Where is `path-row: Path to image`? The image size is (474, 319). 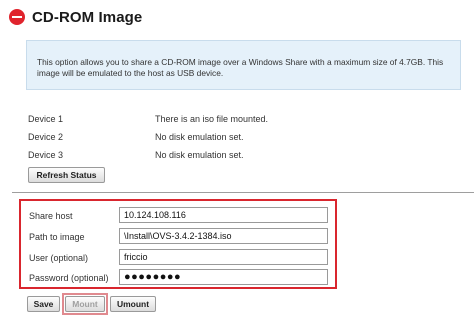 path-row: Path to image is located at coordinates (180, 237).